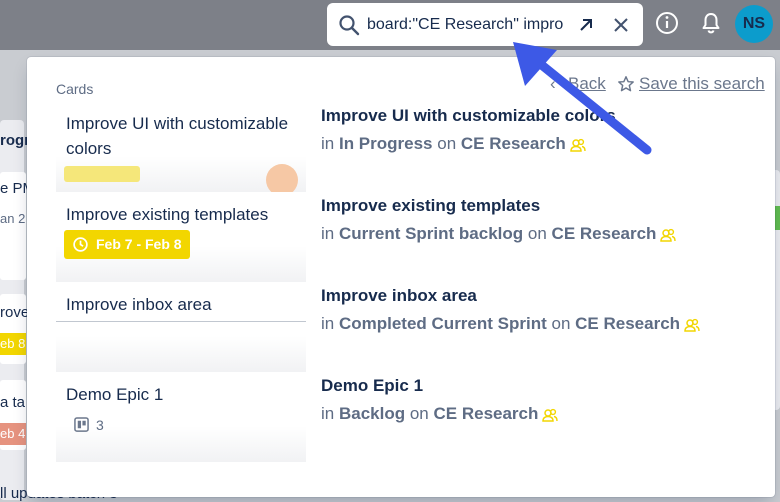 The image size is (780, 502). What do you see at coordinates (139, 304) in the screenshot?
I see `card-thumbnail-title: Improve inbox area` at bounding box center [139, 304].